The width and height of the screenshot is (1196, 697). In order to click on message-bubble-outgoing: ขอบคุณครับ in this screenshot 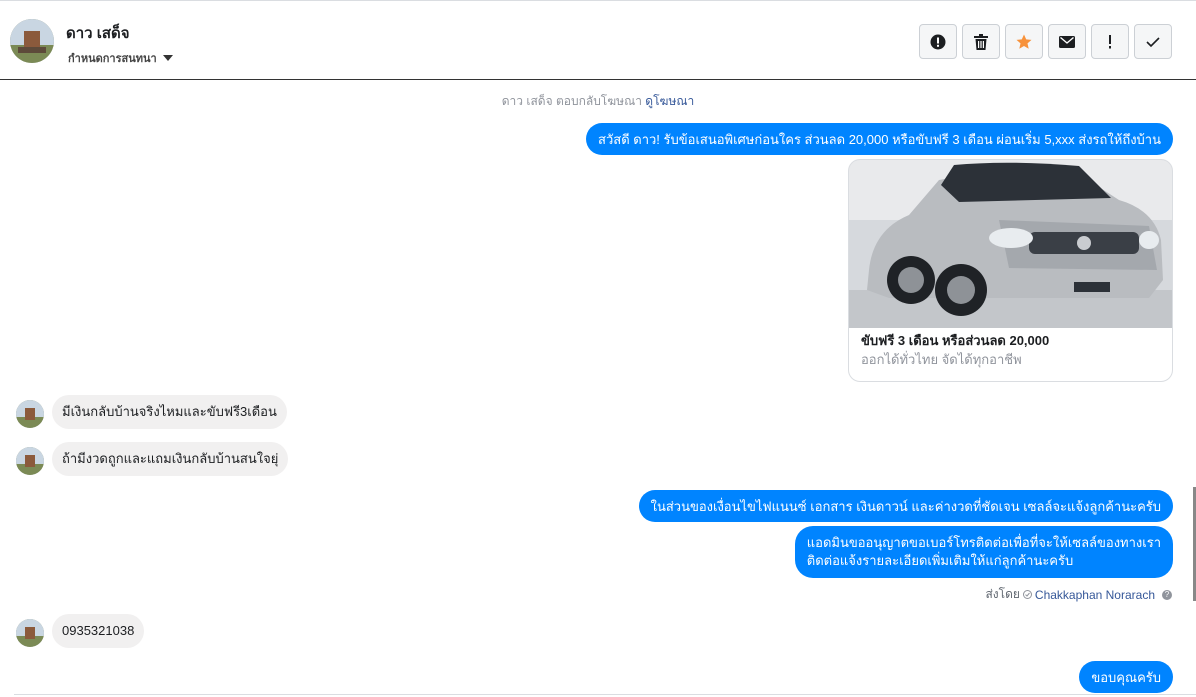, I will do `click(1126, 677)`.